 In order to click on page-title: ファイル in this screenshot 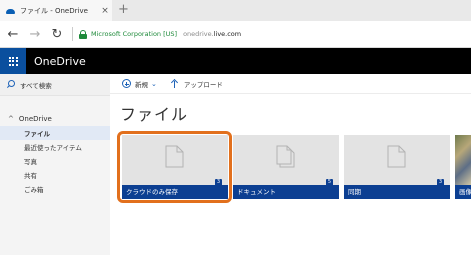, I will do `click(154, 114)`.